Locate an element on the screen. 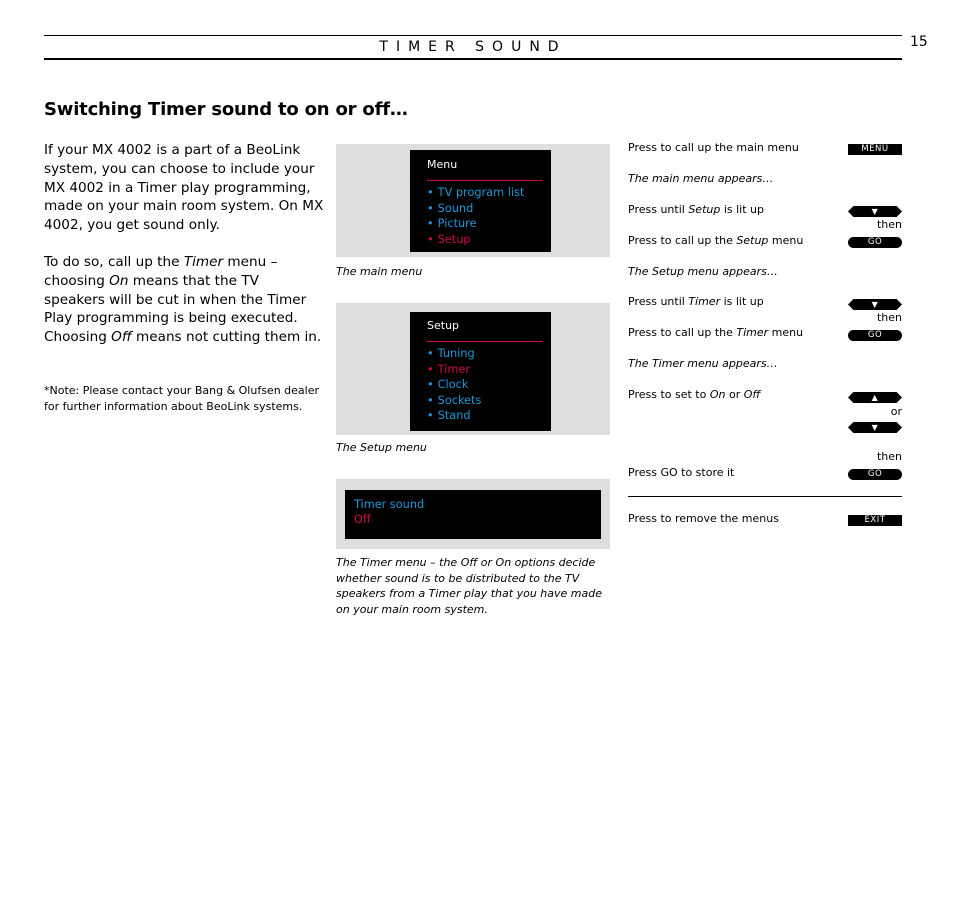 The image size is (954, 919). up-arrow-icon: ▲ is located at coordinates (875, 397).